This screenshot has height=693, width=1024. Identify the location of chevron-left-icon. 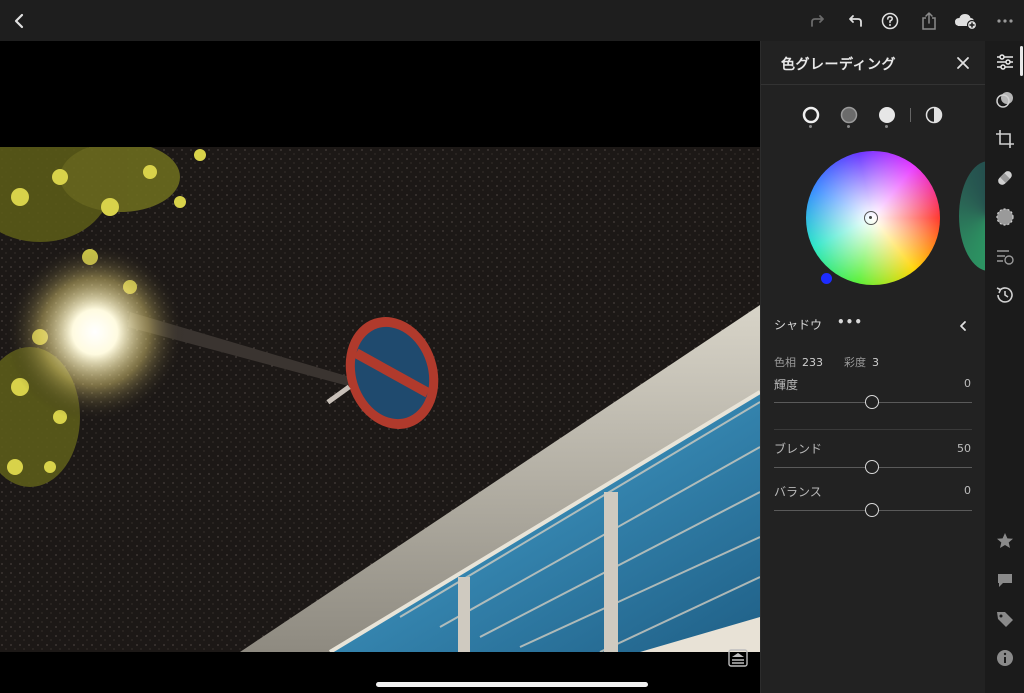
(963, 324).